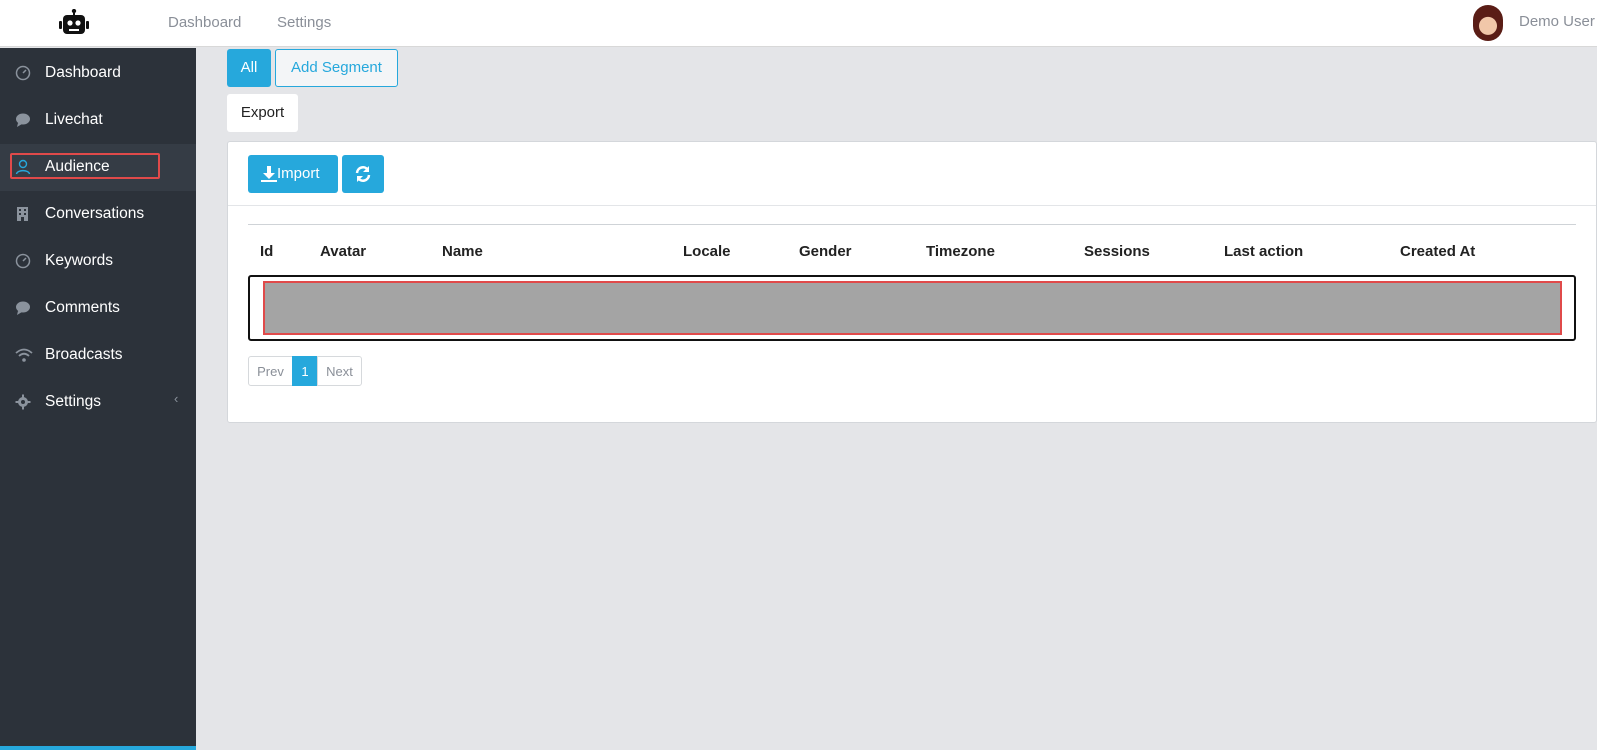 This screenshot has height=750, width=1597. What do you see at coordinates (825, 251) in the screenshot?
I see `column-header-gender: Gender` at bounding box center [825, 251].